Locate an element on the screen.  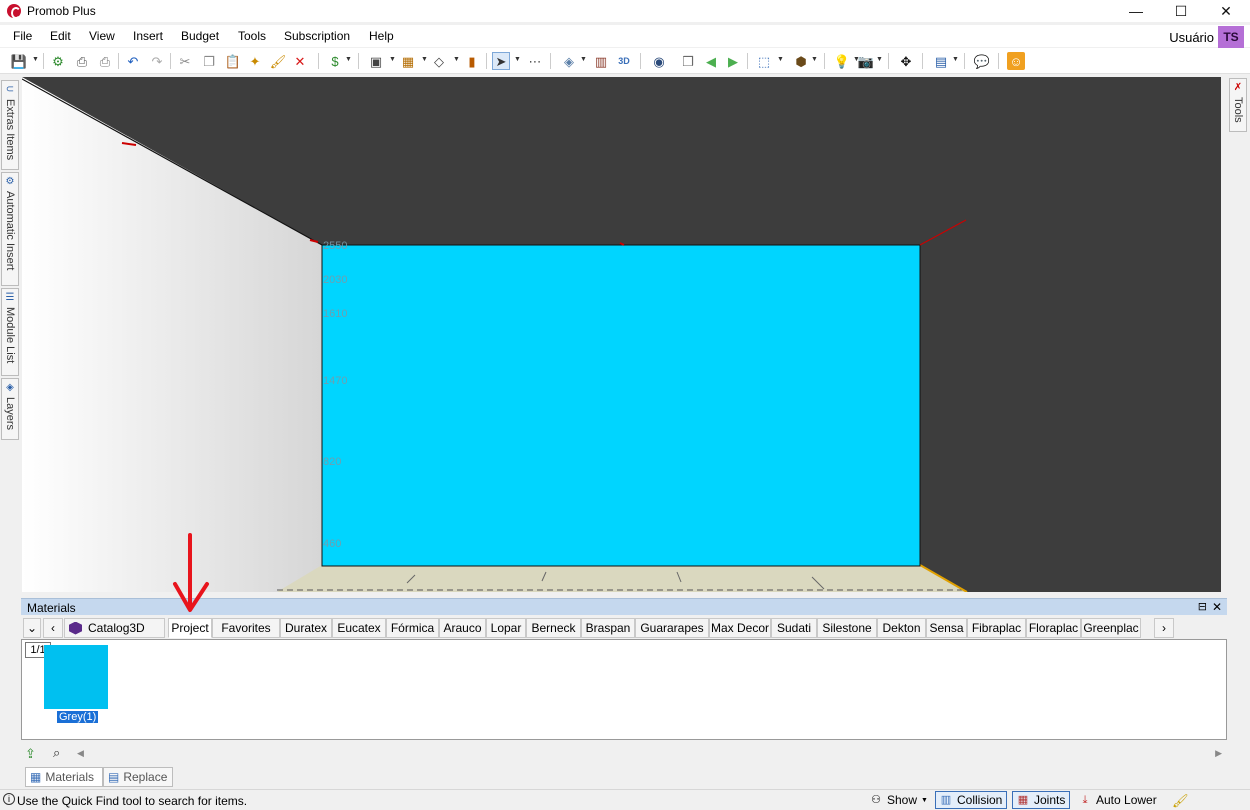
brush-icon: 🖌 is located at coordinates (1180, 801).